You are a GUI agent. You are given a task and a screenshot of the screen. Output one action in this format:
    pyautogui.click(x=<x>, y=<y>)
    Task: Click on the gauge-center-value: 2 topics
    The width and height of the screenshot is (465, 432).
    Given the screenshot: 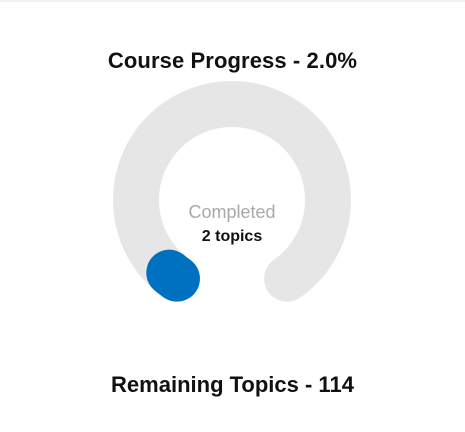 What is the action you would take?
    pyautogui.click(x=232, y=236)
    